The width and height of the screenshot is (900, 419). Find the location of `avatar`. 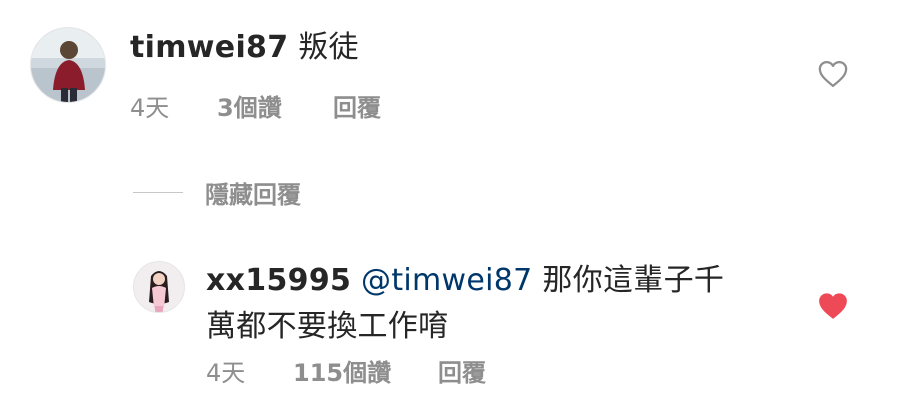

avatar is located at coordinates (68, 65).